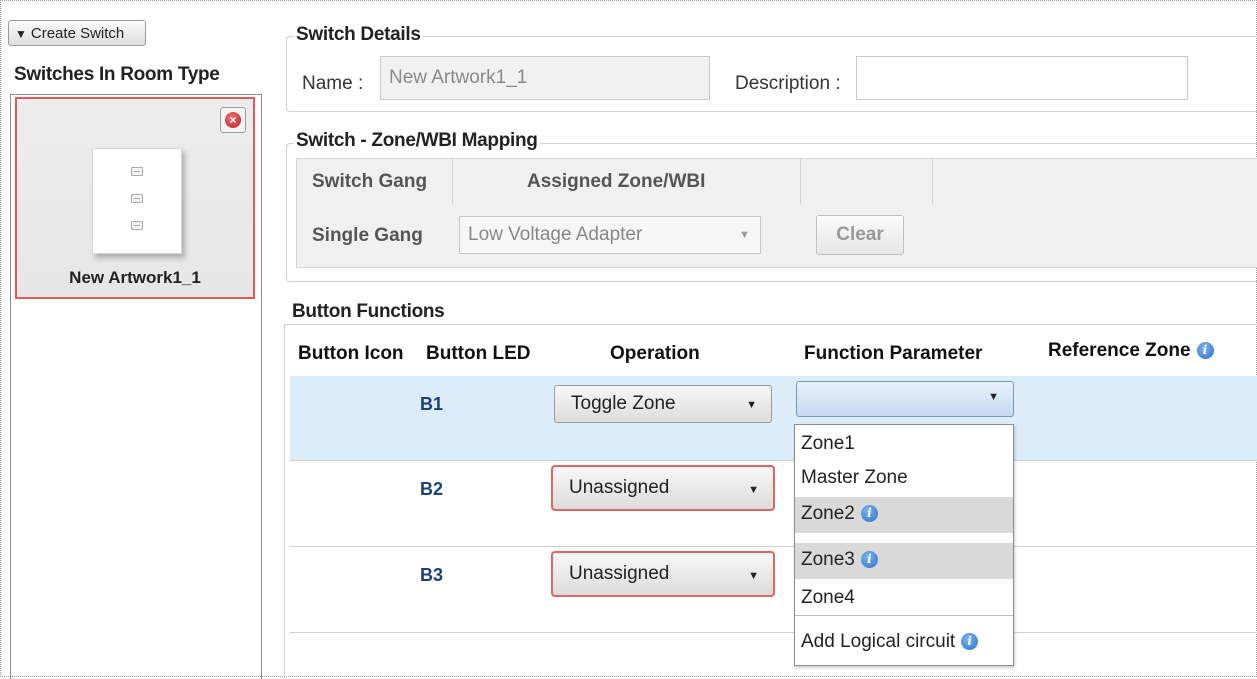  I want to click on button-icon-header: Button Icon, so click(351, 353).